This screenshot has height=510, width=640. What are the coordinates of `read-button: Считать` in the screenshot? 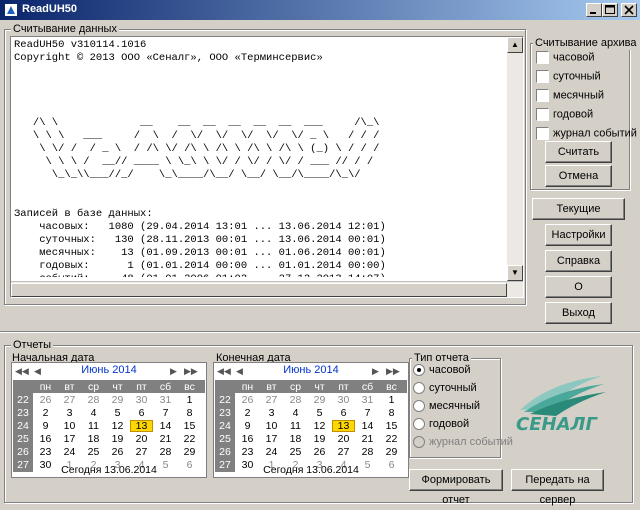 It's located at (578, 152).